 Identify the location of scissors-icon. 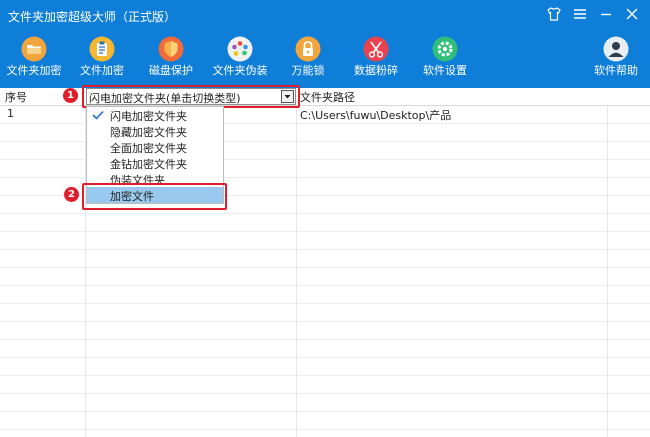
(376, 49).